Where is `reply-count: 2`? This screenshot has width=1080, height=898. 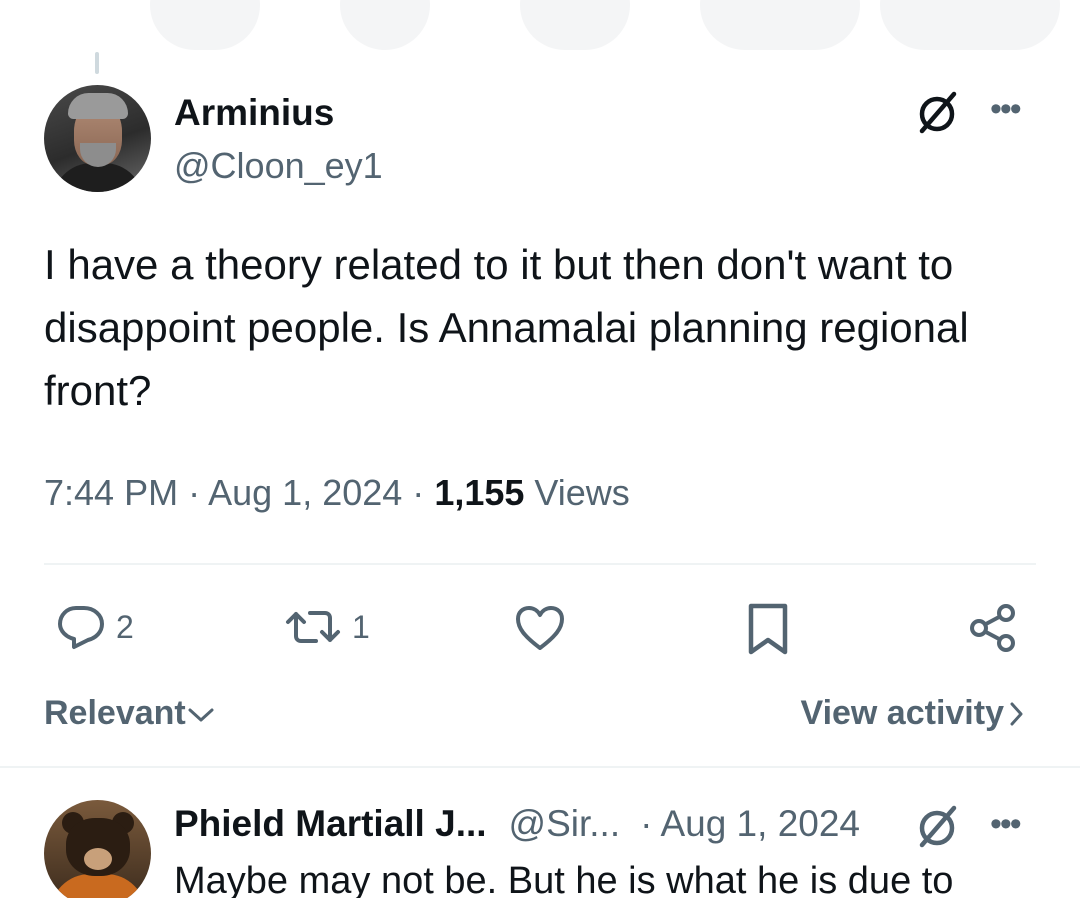
reply-count: 2 is located at coordinates (125, 626).